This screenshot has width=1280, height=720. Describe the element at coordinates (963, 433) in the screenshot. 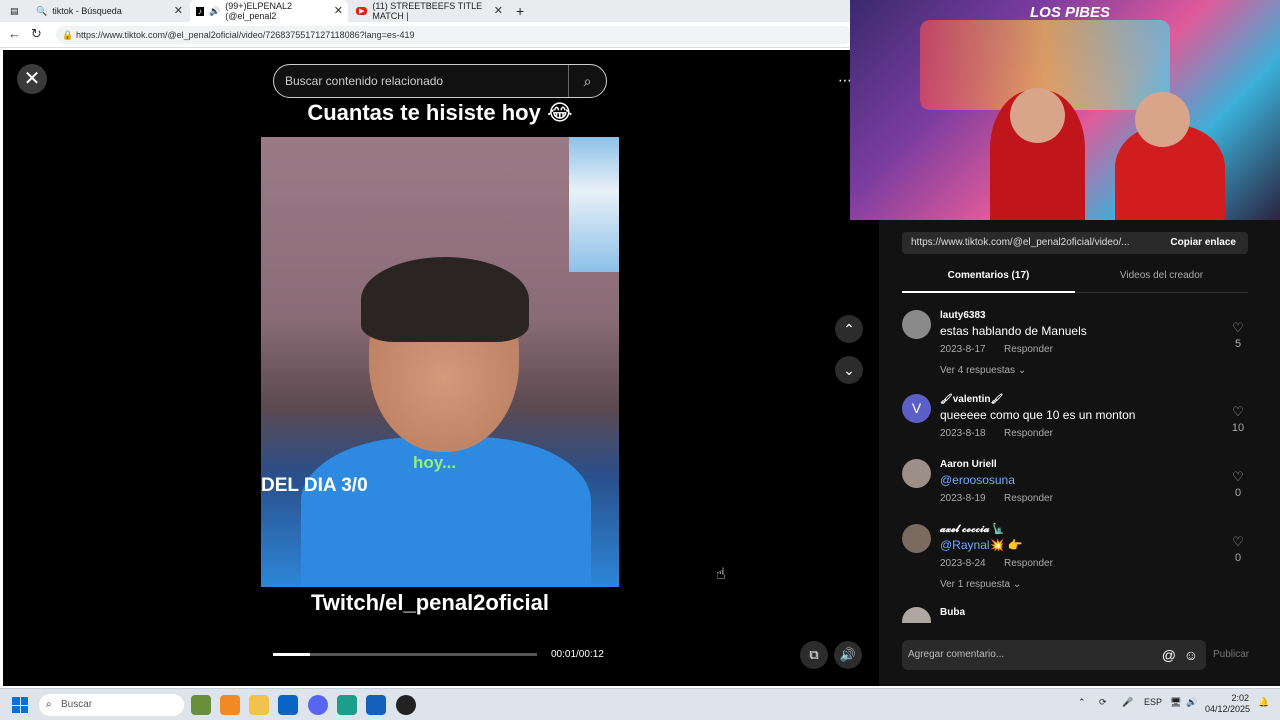

I see `comment-date: 2023-8-18` at that location.